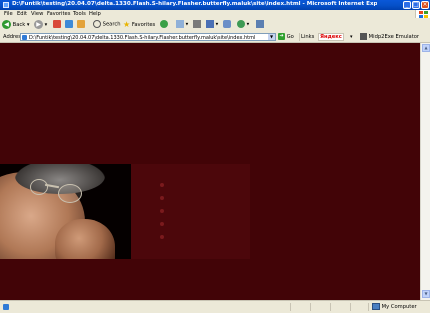 The image size is (430, 313). What do you see at coordinates (37, 14) in the screenshot?
I see `menu-view: View` at bounding box center [37, 14].